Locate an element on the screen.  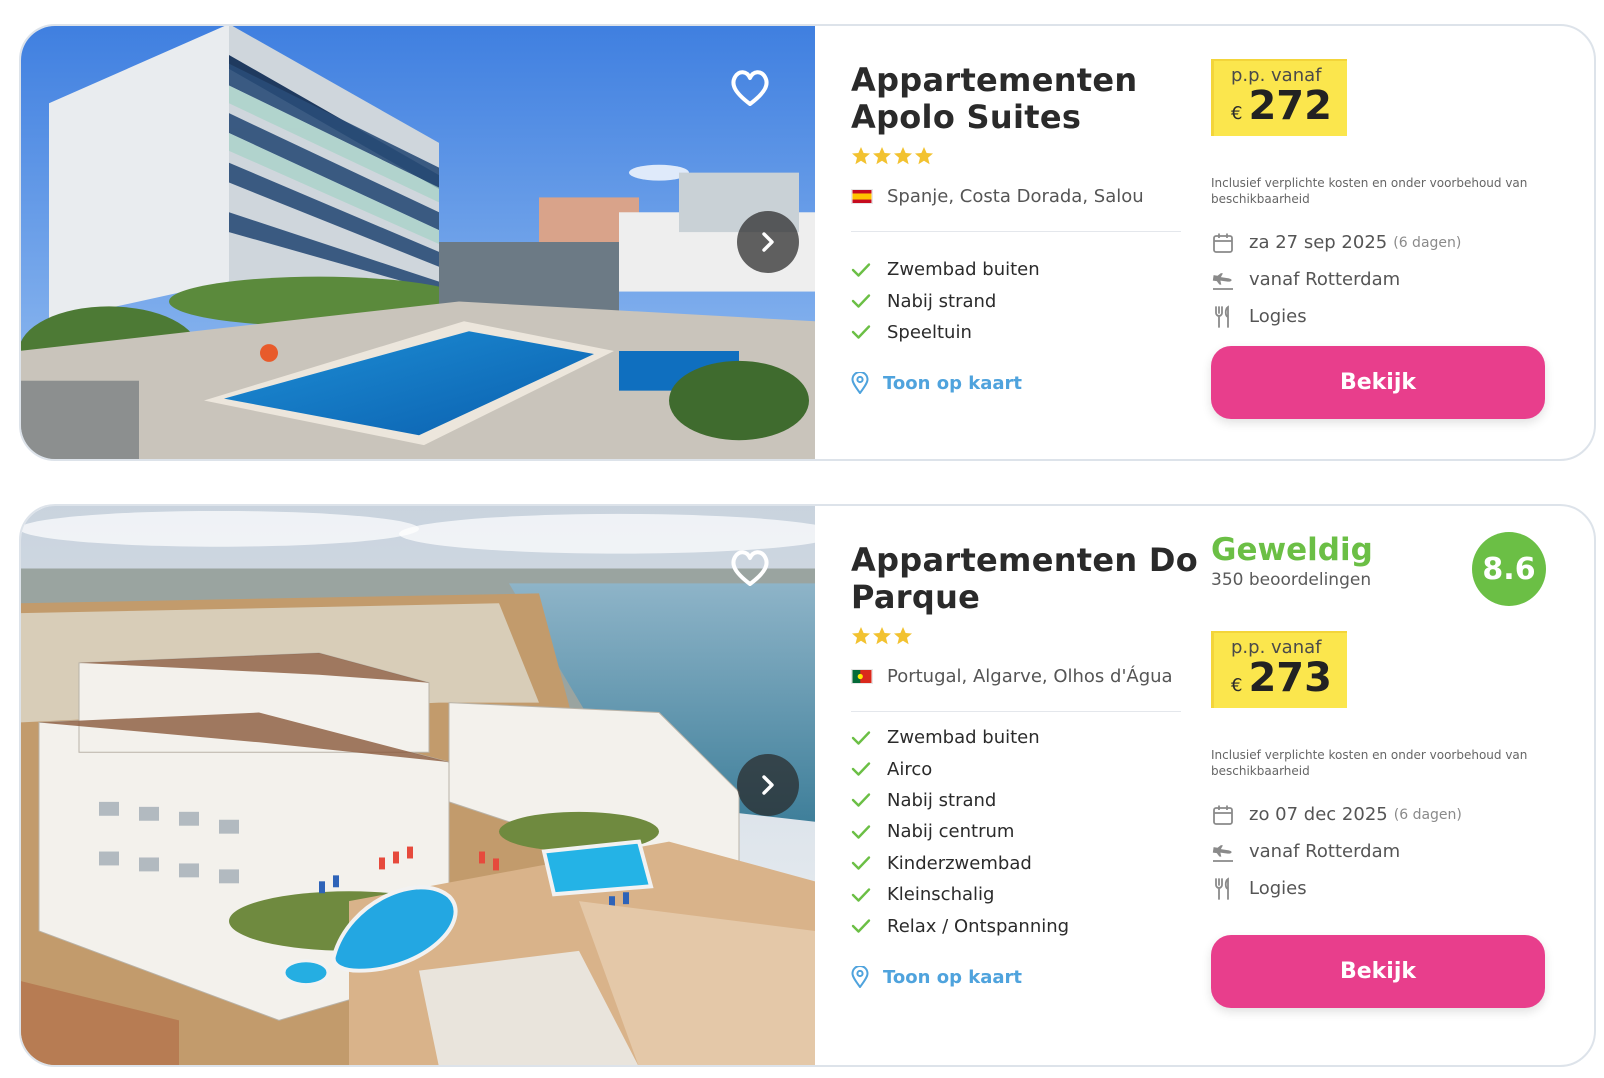
feature-label: Kinderzwembad is located at coordinates (959, 863).